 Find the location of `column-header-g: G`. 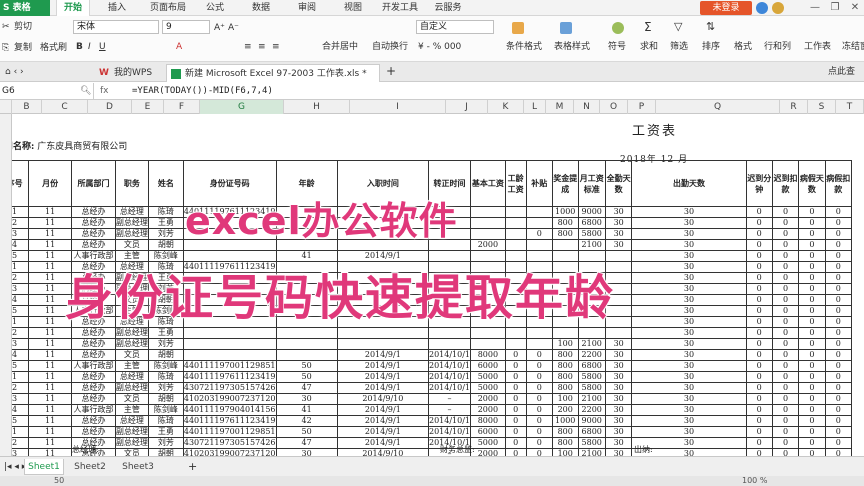

column-header-g: G is located at coordinates (242, 107).